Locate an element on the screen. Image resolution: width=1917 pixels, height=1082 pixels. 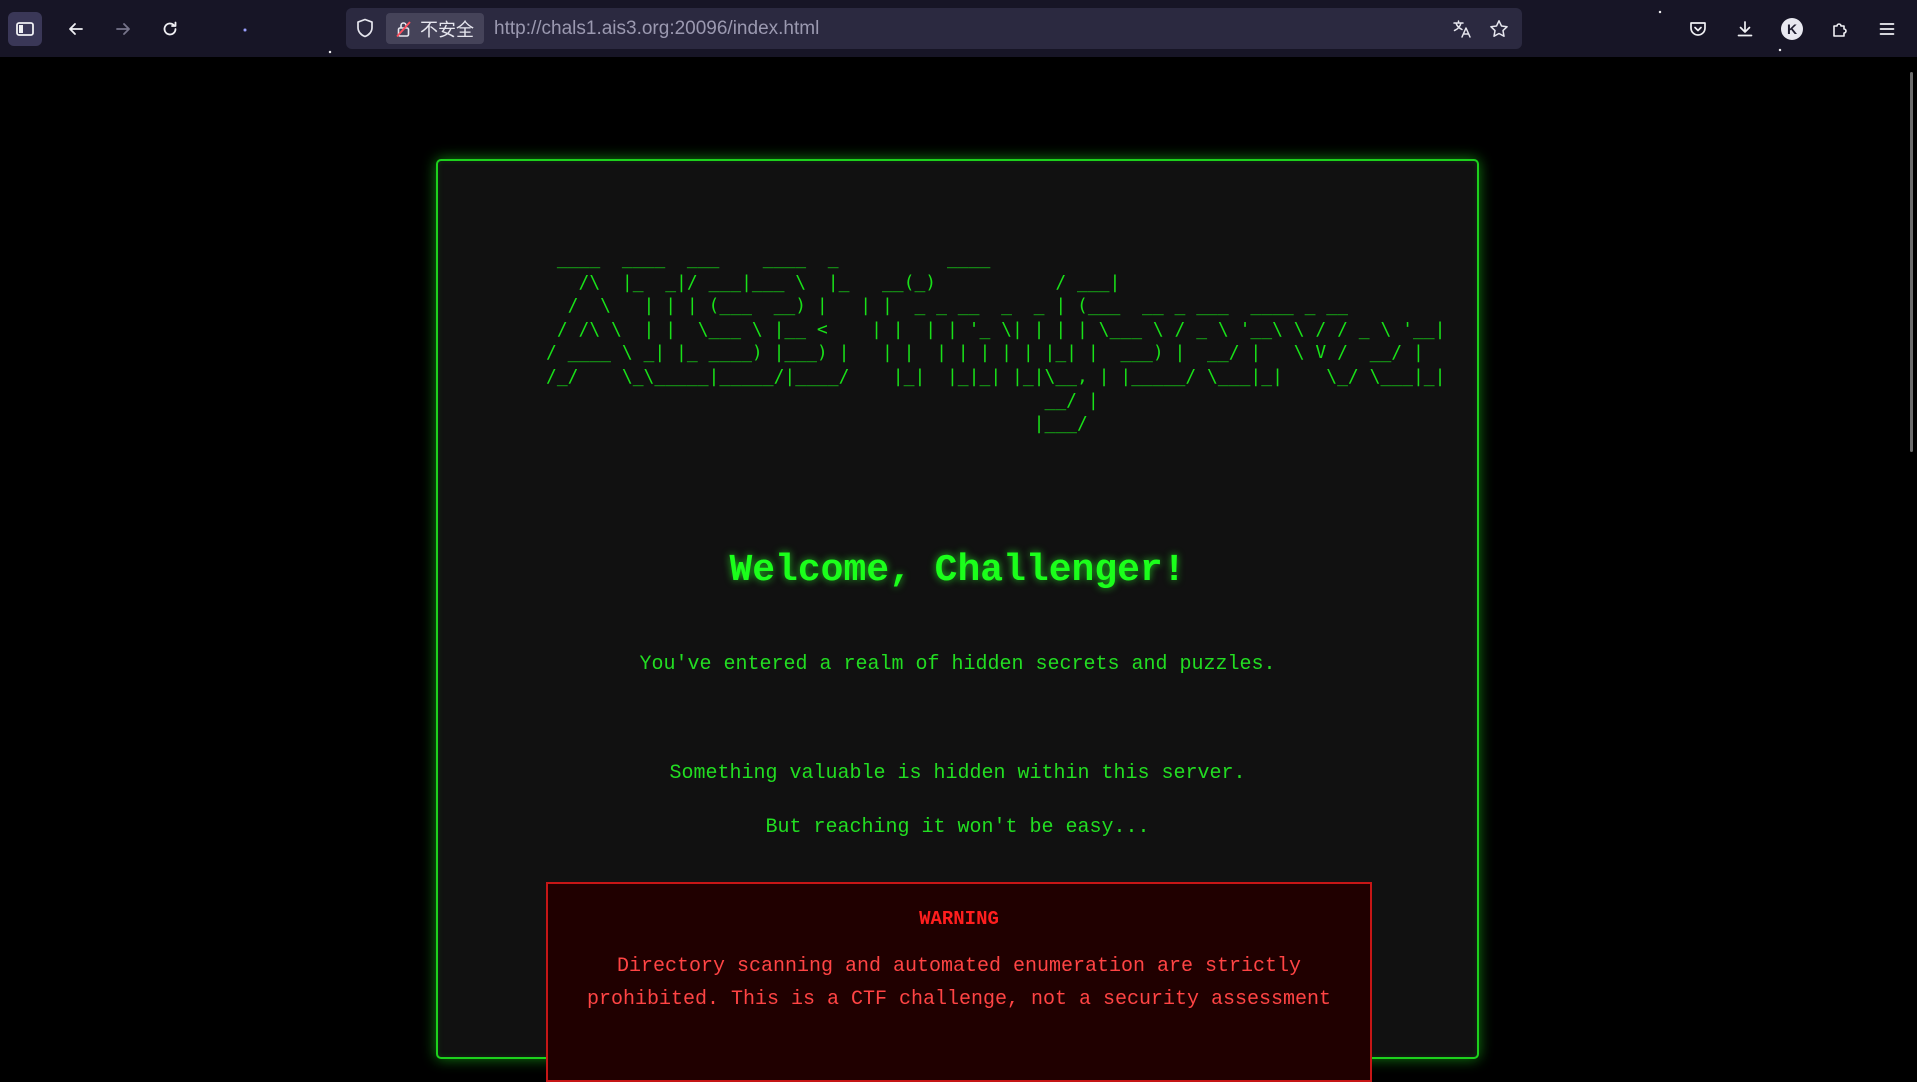
account-avatar: K is located at coordinates (1792, 29).